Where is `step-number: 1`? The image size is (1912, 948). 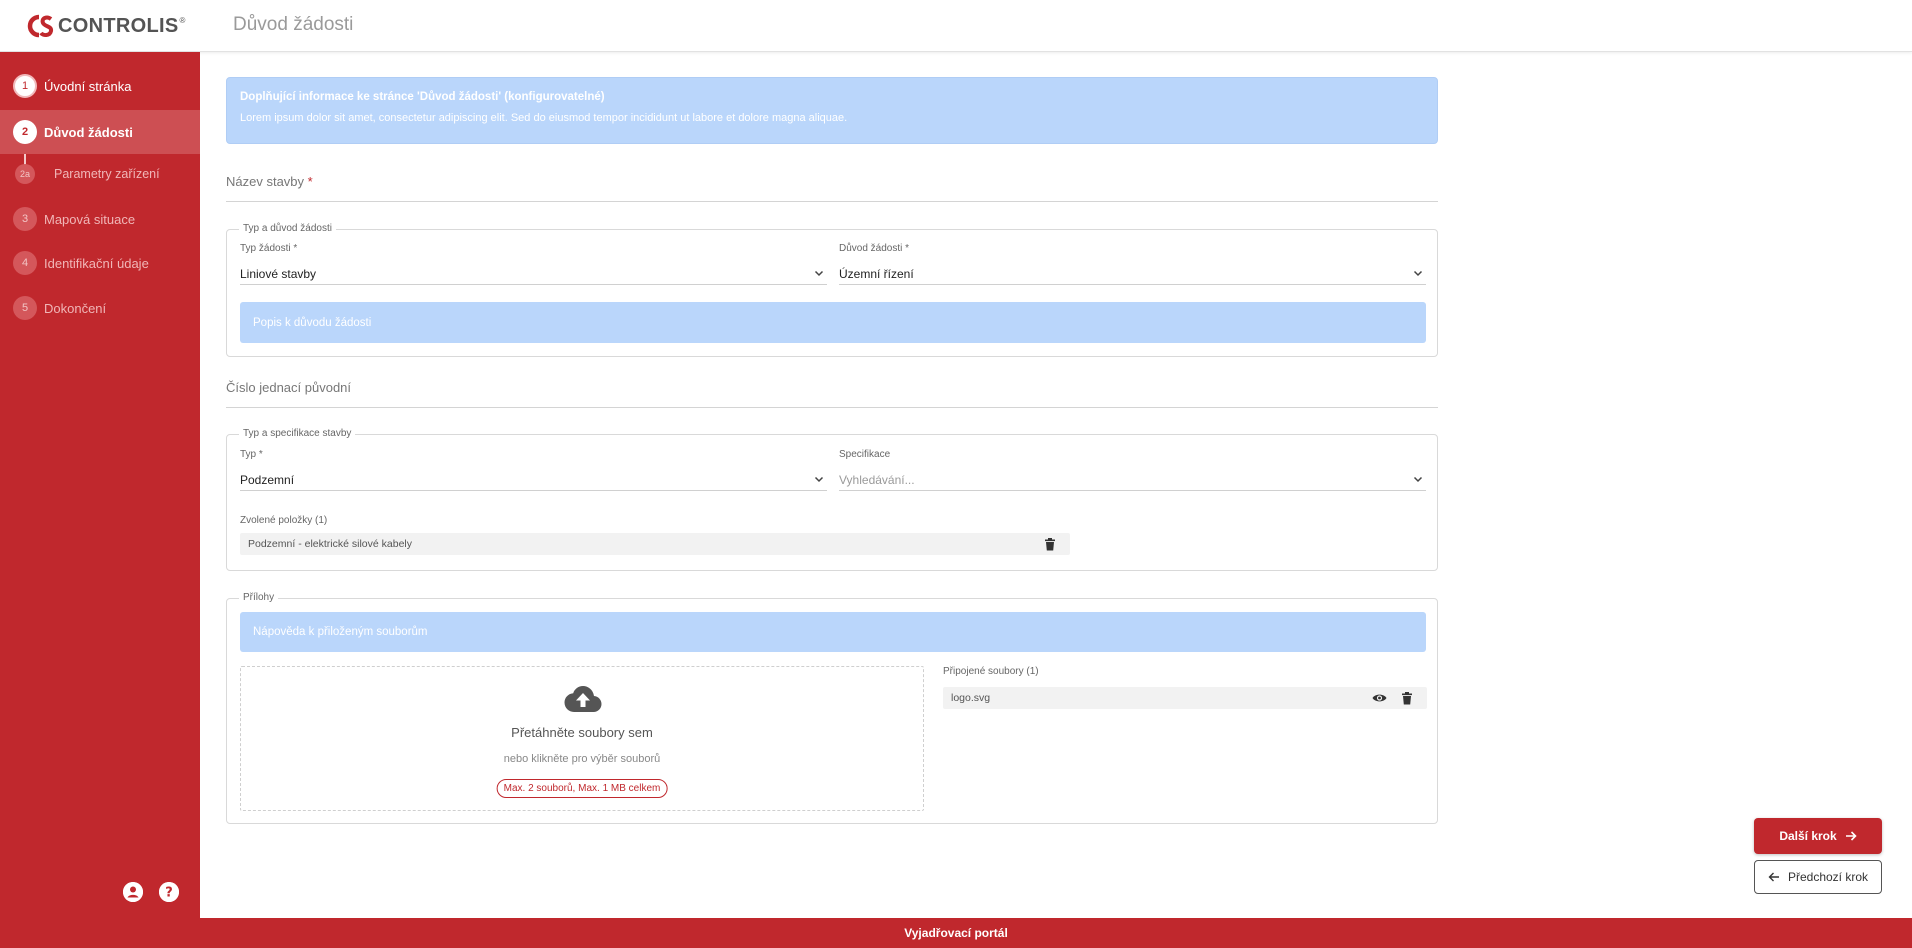
step-number: 1 is located at coordinates (25, 86).